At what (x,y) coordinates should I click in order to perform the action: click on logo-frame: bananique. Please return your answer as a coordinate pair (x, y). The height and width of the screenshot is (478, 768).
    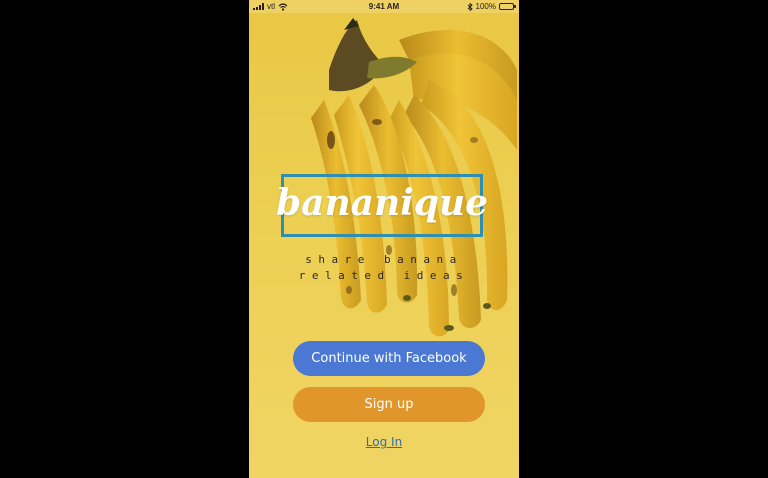
    Looking at the image, I should click on (382, 205).